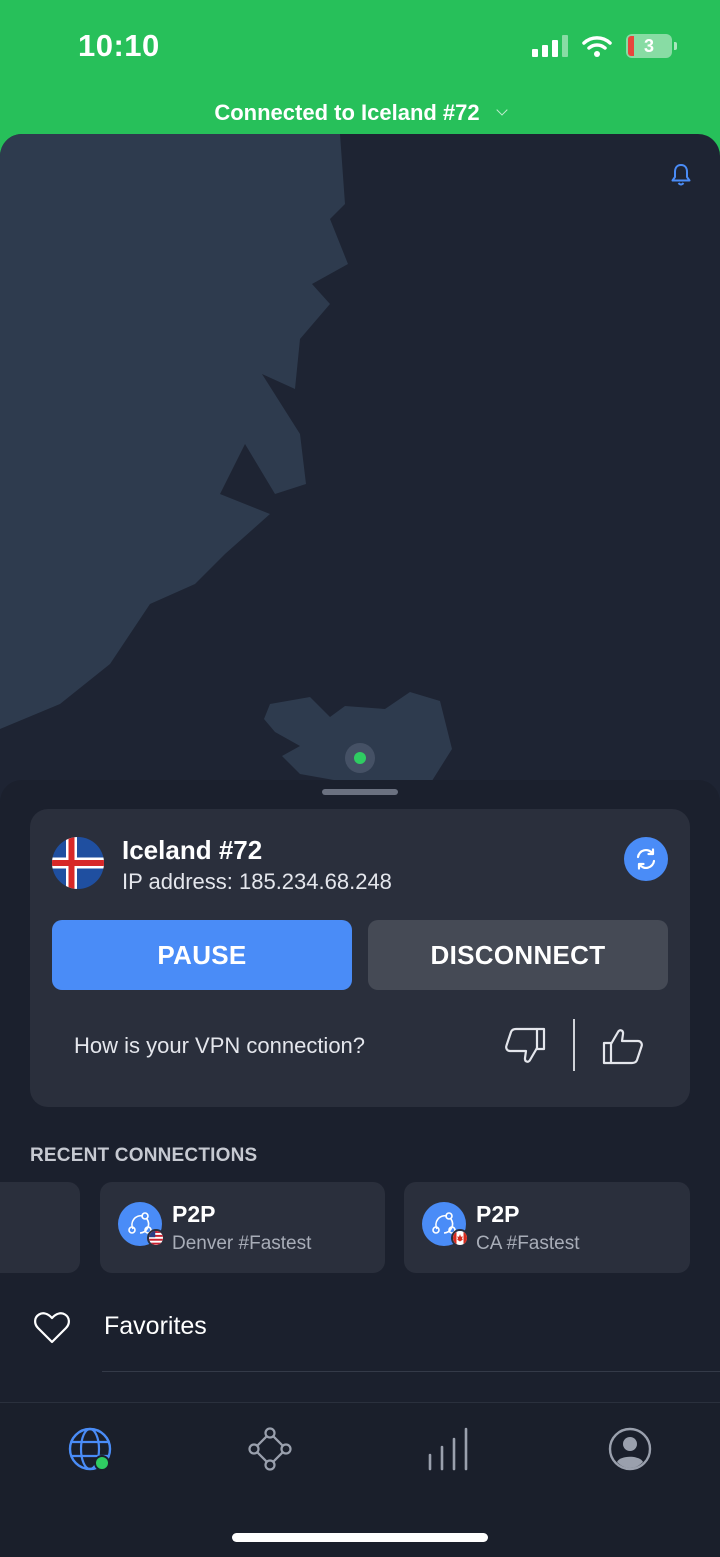  I want to click on battery-level: 3, so click(648, 46).